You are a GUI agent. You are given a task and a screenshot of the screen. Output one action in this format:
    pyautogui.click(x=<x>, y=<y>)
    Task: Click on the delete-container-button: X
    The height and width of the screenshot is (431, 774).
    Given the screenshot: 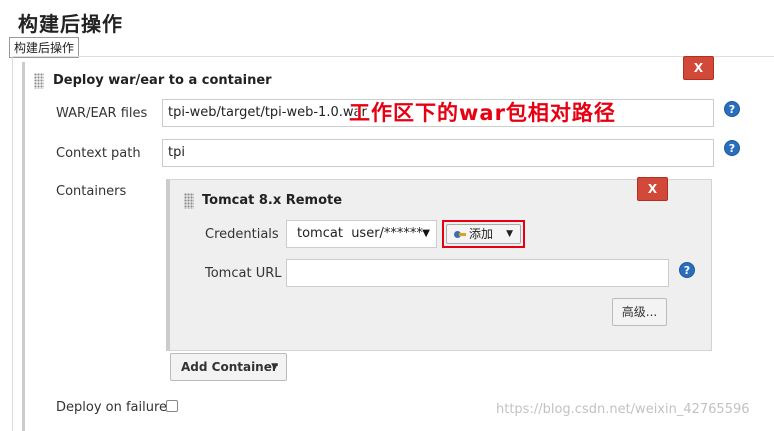 What is the action you would take?
    pyautogui.click(x=652, y=189)
    